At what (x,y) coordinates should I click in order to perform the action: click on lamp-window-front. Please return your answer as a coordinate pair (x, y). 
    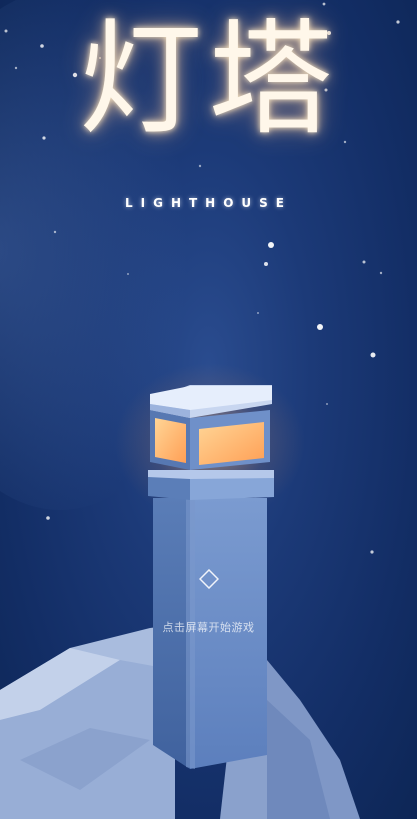
    Looking at the image, I should click on (231, 443).